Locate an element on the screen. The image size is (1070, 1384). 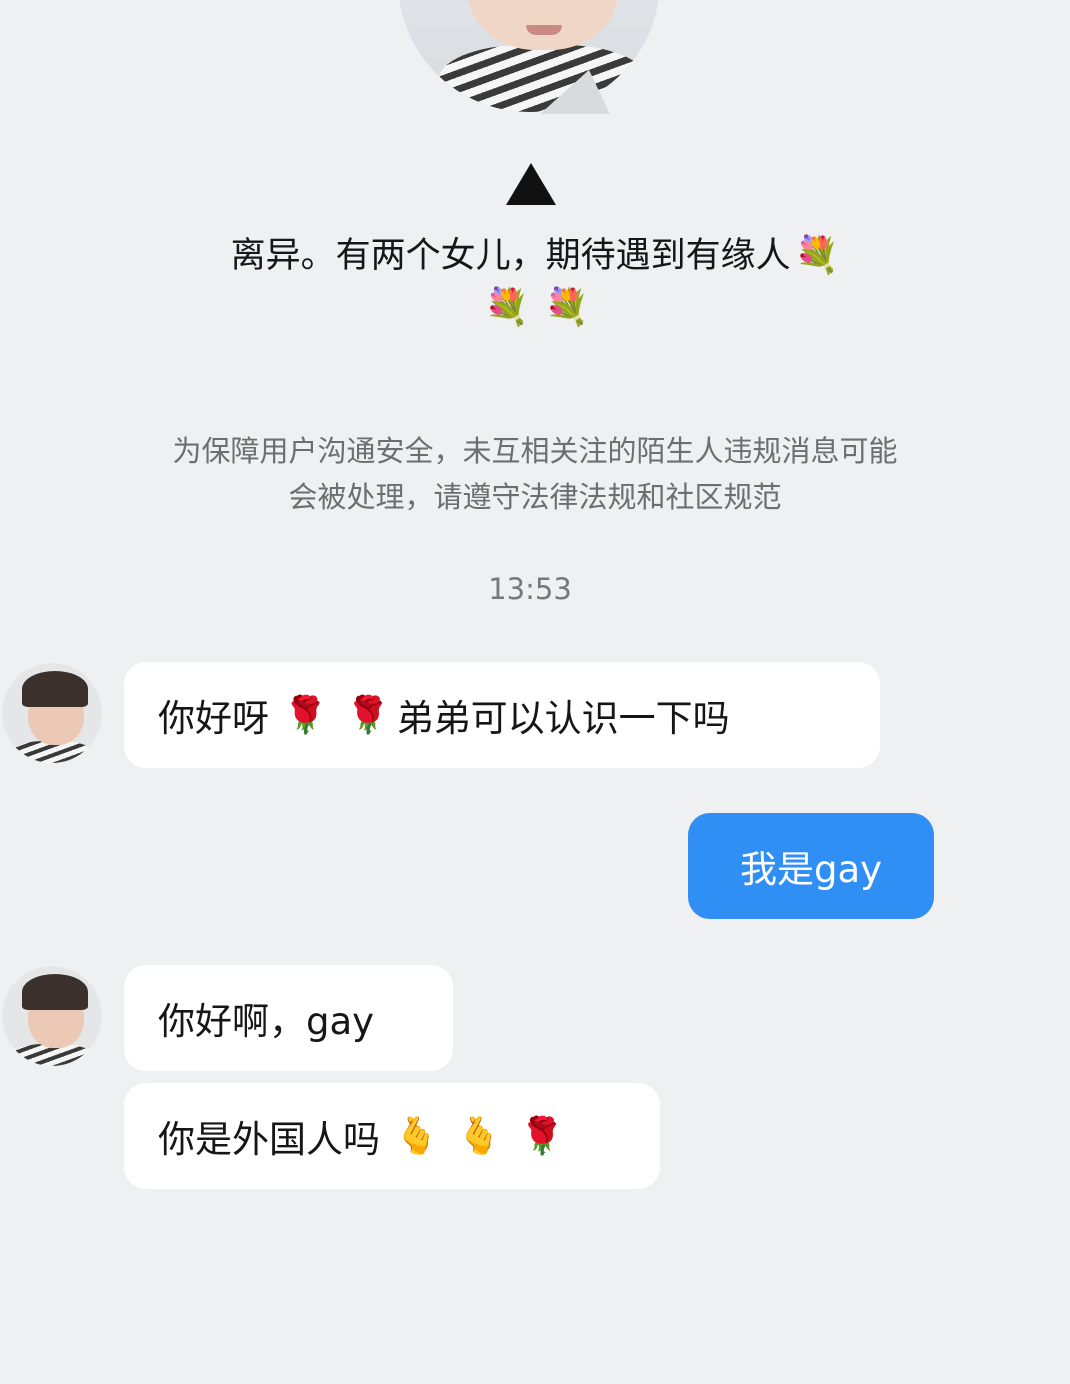
message-bubble-outgoing: 我是gay is located at coordinates (811, 866).